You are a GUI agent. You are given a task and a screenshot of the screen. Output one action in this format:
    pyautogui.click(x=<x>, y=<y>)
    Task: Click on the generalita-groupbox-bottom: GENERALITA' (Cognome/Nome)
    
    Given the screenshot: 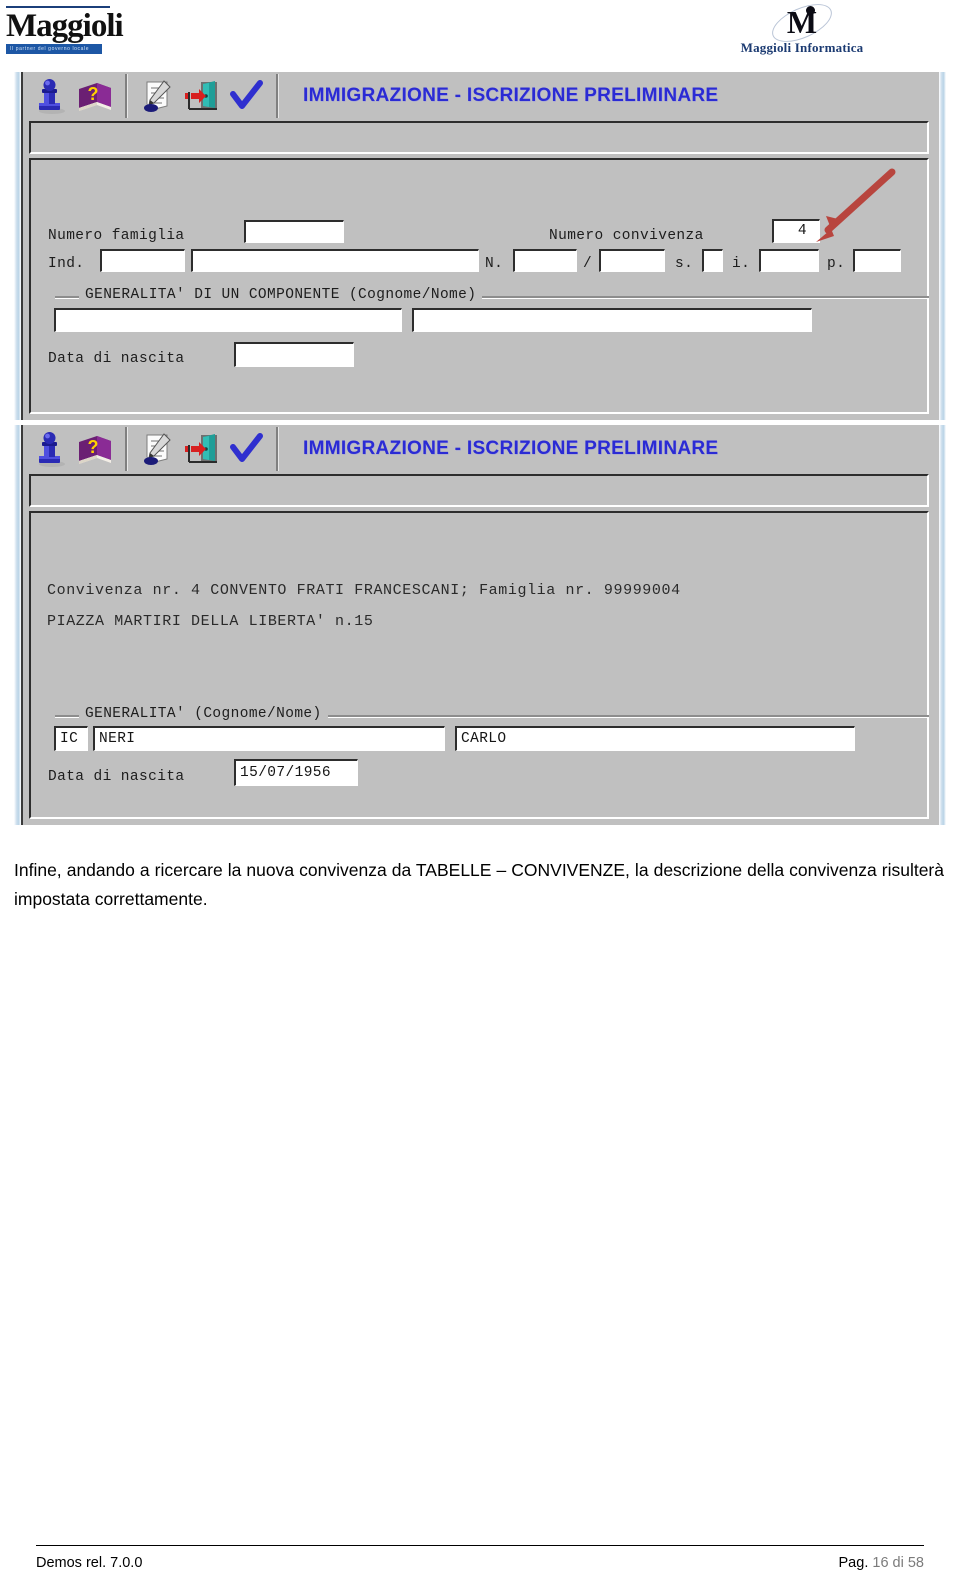 What is the action you would take?
    pyautogui.click(x=492, y=714)
    